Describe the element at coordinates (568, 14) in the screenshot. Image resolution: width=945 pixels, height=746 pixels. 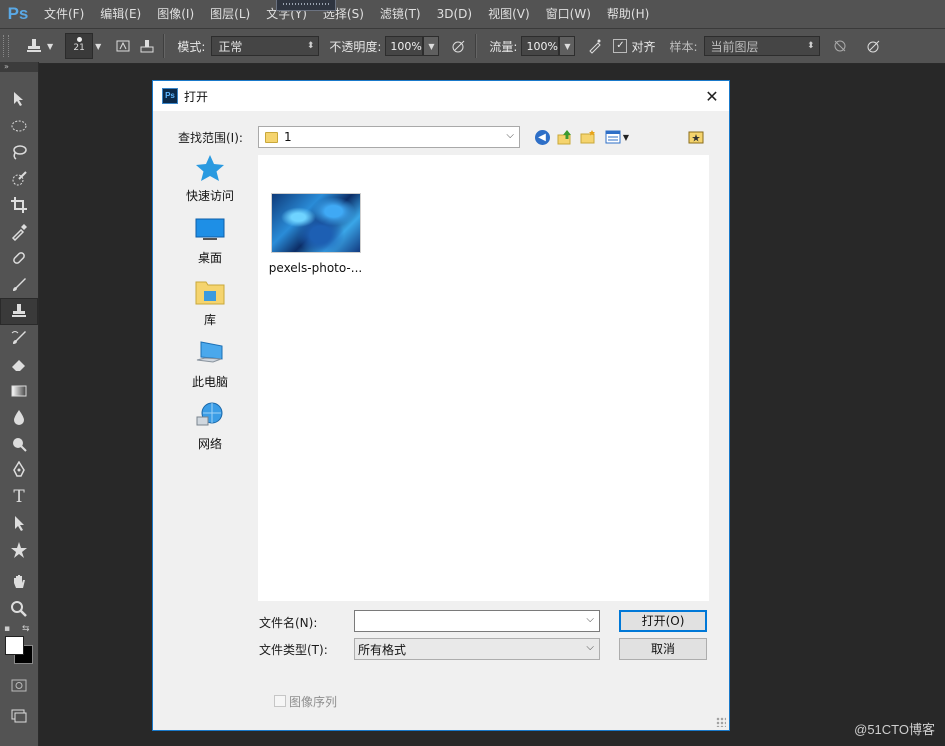
I see `menu-window: 窗口(W)` at that location.